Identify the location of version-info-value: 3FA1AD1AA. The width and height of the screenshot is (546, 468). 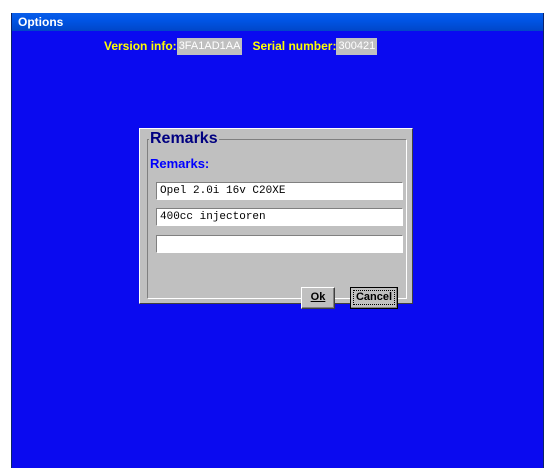
(209, 46).